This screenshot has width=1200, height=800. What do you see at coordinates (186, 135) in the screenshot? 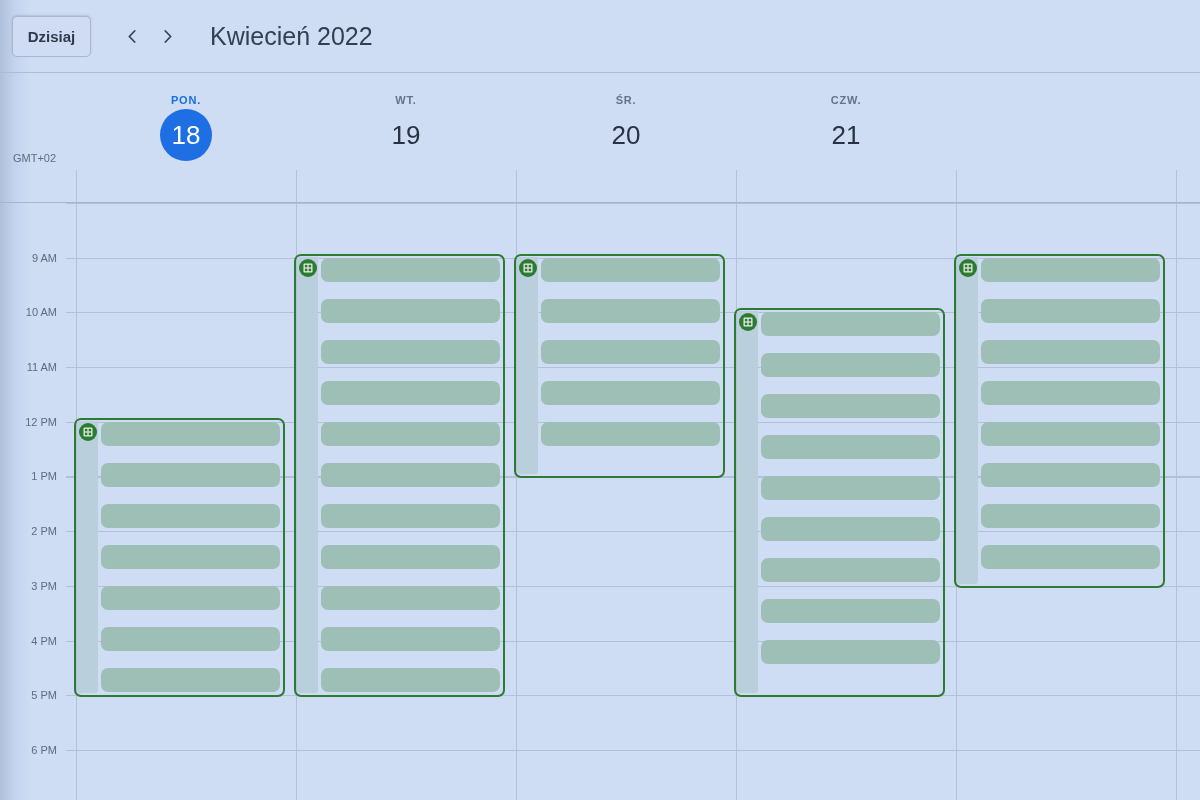
I see `date-number: 18` at bounding box center [186, 135].